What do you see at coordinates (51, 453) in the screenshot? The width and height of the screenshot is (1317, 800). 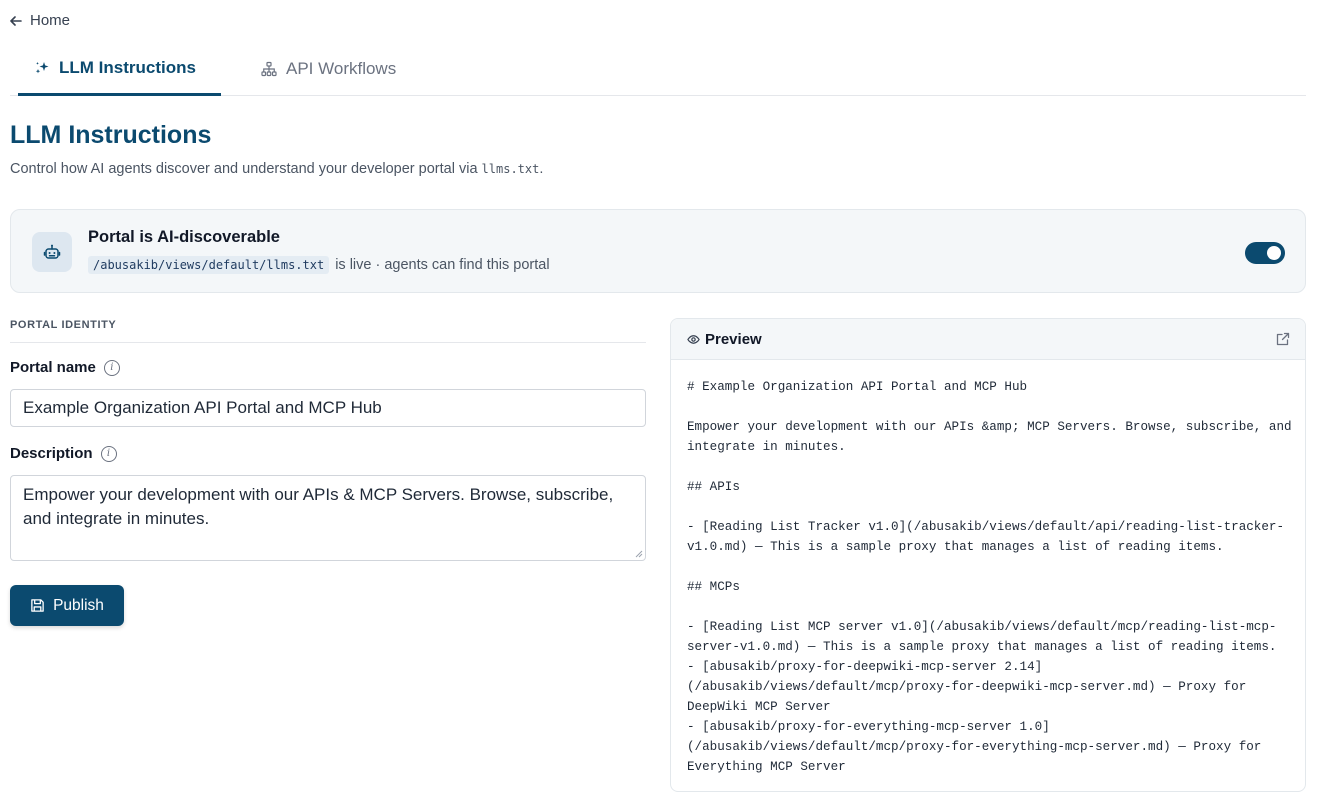 I see `description-label-text: Description` at bounding box center [51, 453].